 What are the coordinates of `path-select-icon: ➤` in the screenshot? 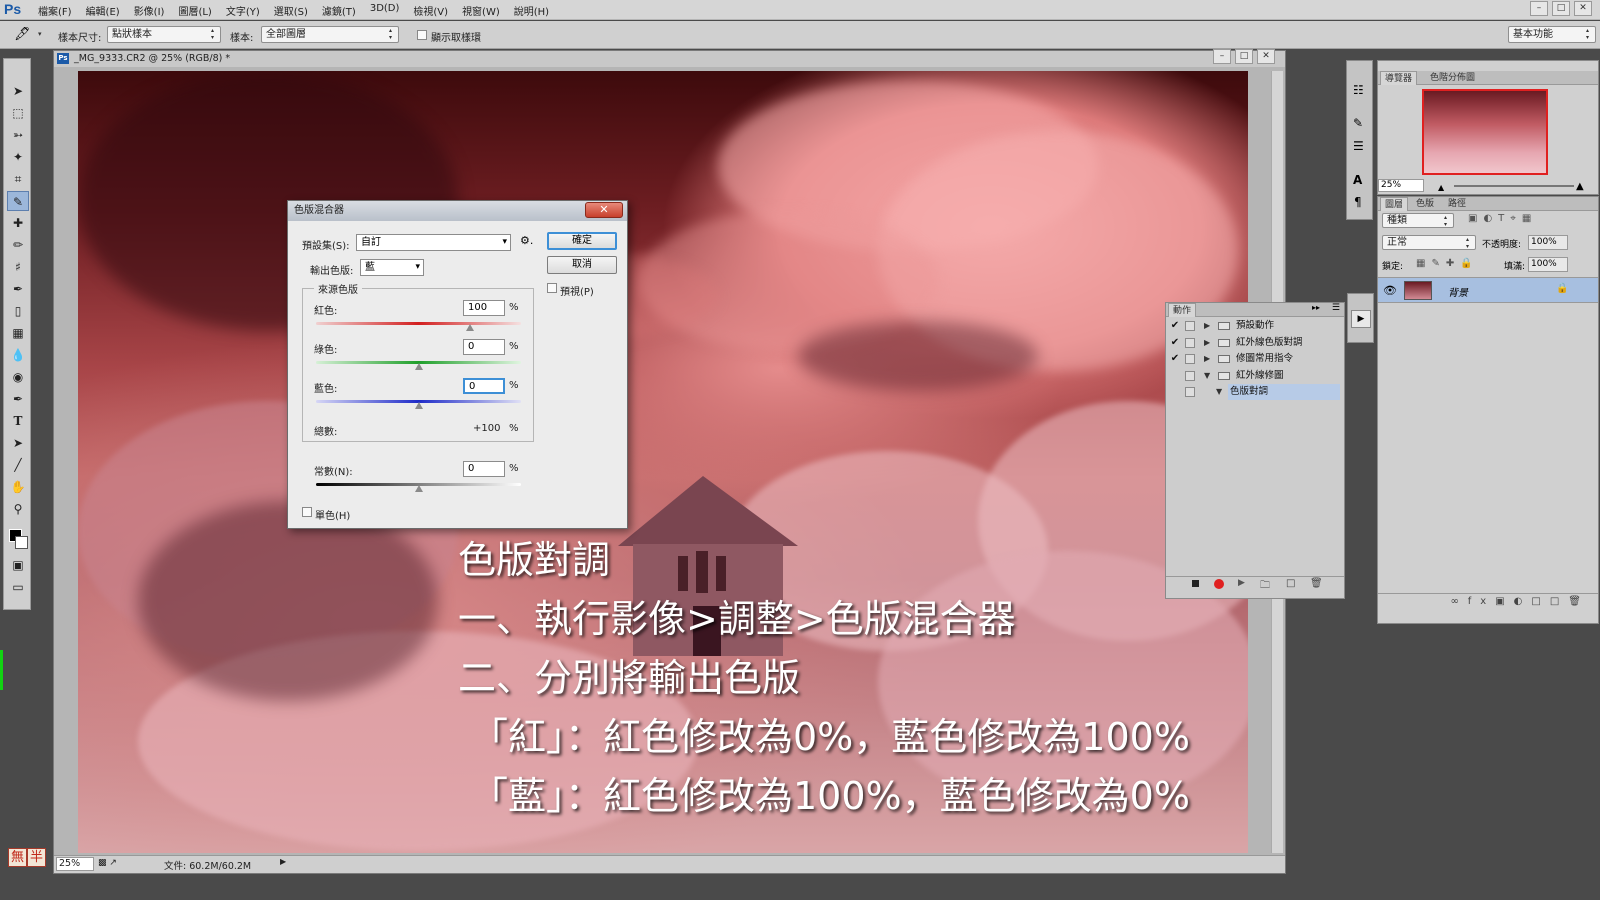 It's located at (18, 443).